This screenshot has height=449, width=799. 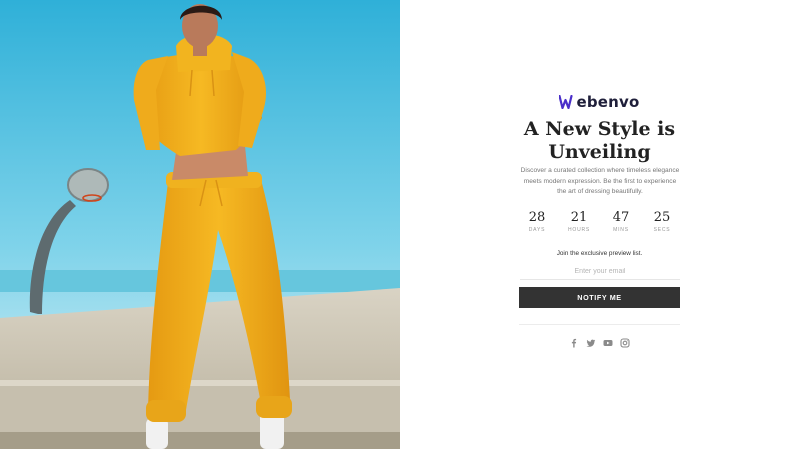 I want to click on brand-name: ebenvo, so click(x=608, y=102).